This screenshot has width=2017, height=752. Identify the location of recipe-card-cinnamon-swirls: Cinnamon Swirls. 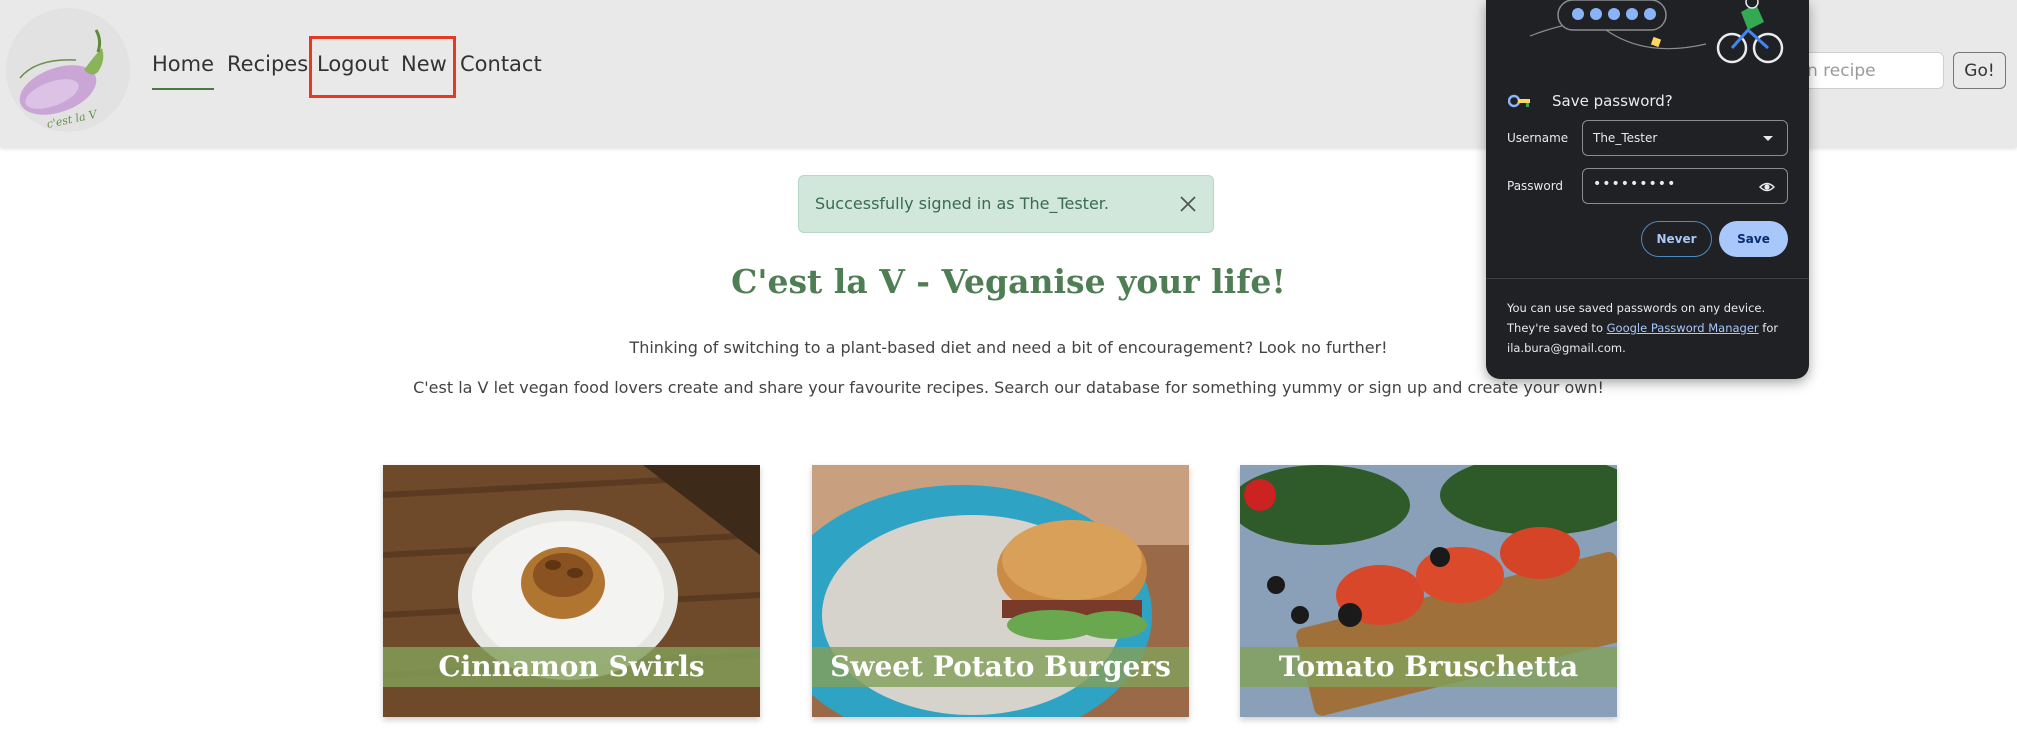
(571, 591).